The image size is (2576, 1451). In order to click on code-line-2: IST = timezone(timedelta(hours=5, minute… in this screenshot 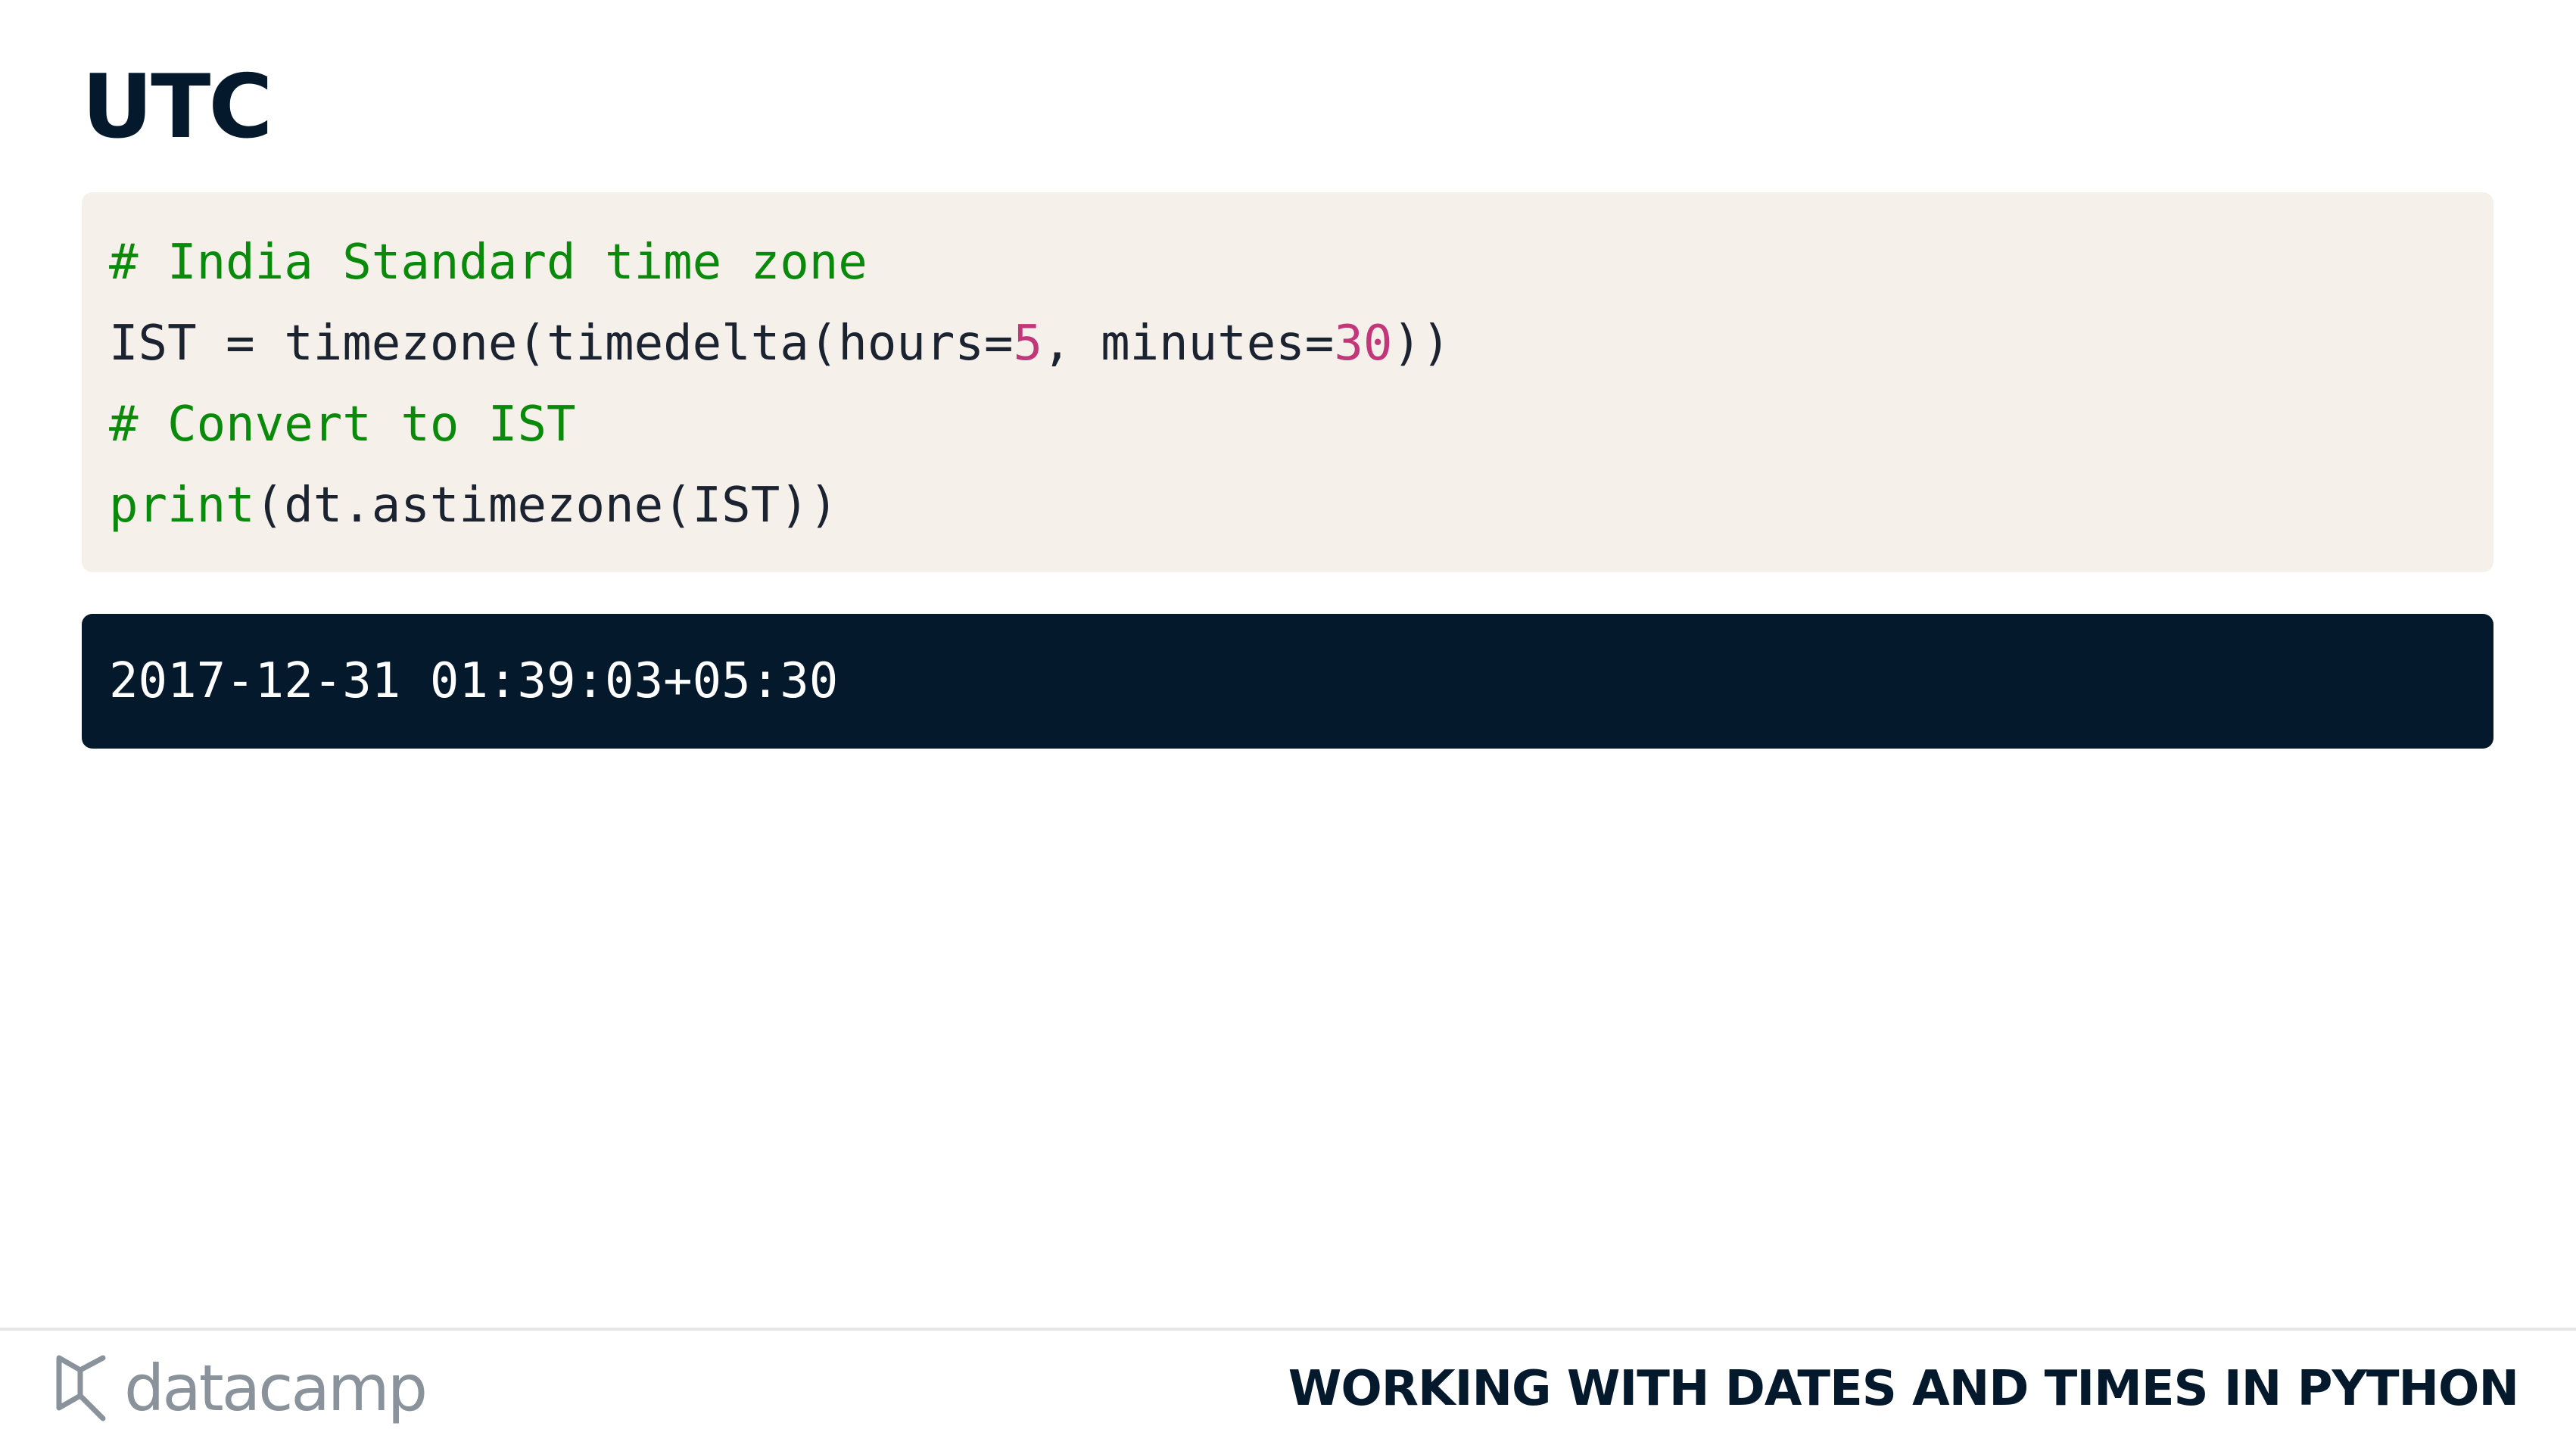, I will do `click(1287, 345)`.